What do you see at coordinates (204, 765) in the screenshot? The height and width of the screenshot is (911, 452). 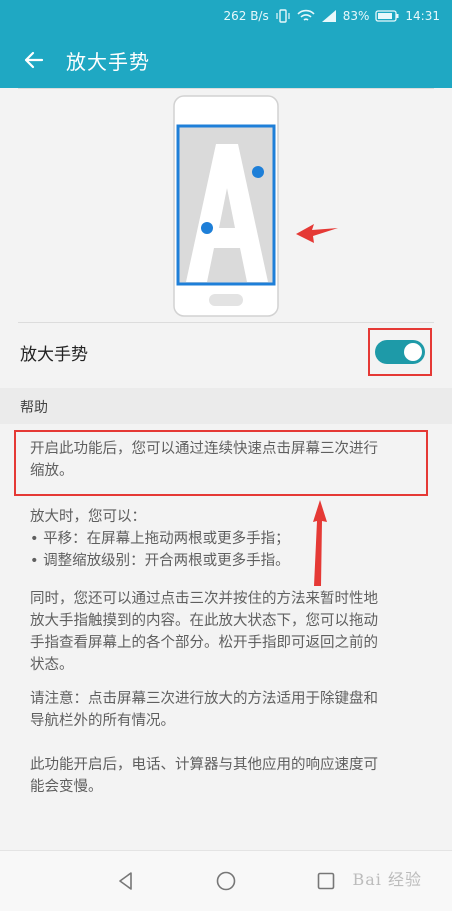 I see `help-line: 此功能开启后，电话、计算器与其他应用的响应速度可` at bounding box center [204, 765].